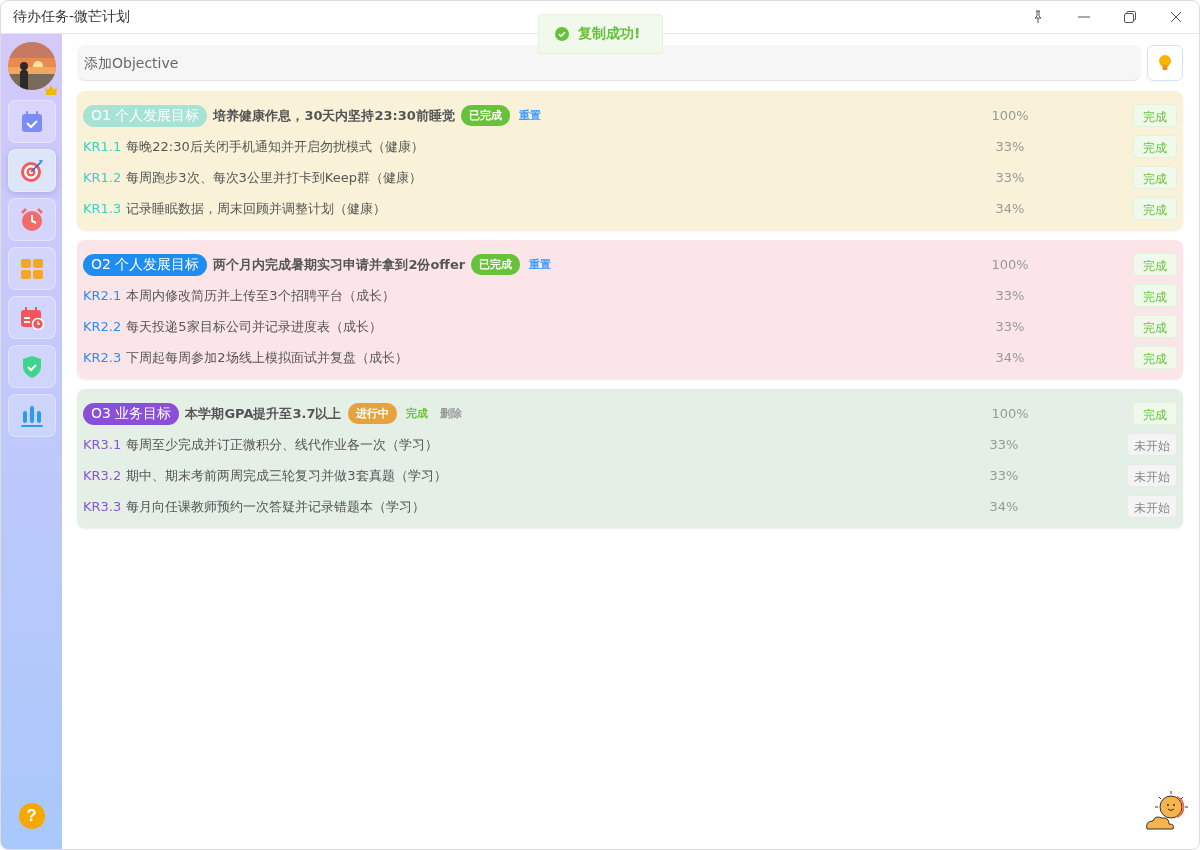  Describe the element at coordinates (609, 63) in the screenshot. I see `objective-input-field: 添加Objective` at that location.